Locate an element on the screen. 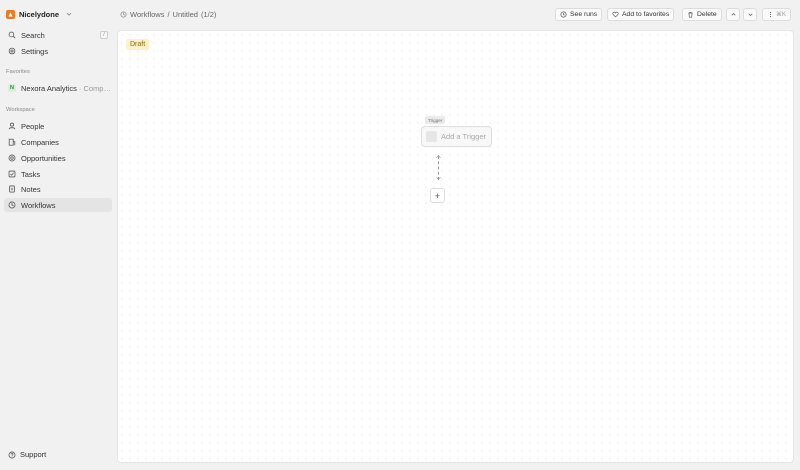 The height and width of the screenshot is (470, 800). trigger-placeholder-icon is located at coordinates (431, 136).